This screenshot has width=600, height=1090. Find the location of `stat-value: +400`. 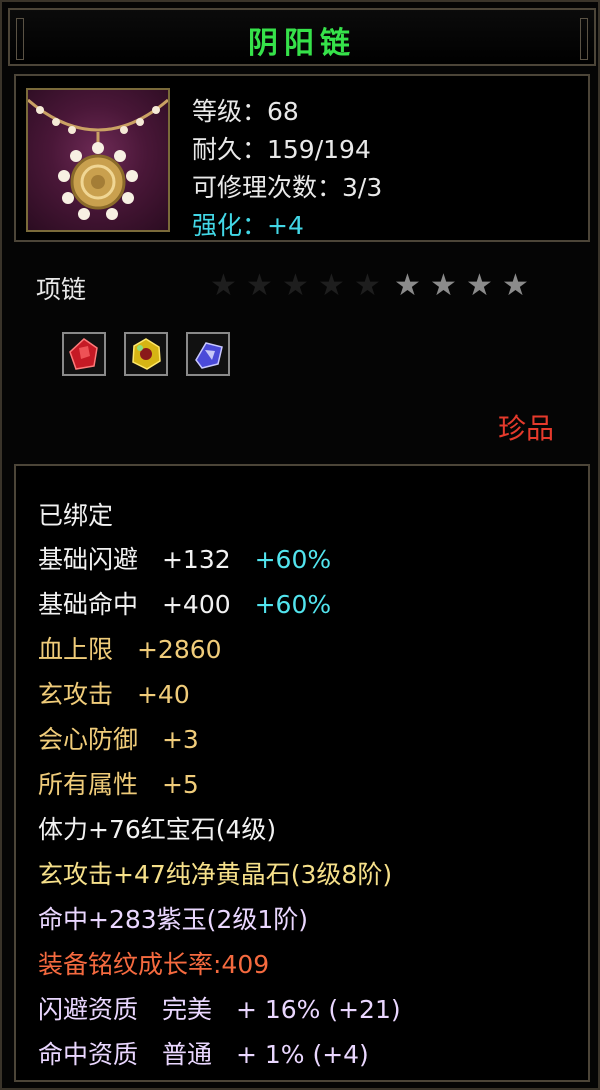

stat-value: +400 is located at coordinates (196, 604).